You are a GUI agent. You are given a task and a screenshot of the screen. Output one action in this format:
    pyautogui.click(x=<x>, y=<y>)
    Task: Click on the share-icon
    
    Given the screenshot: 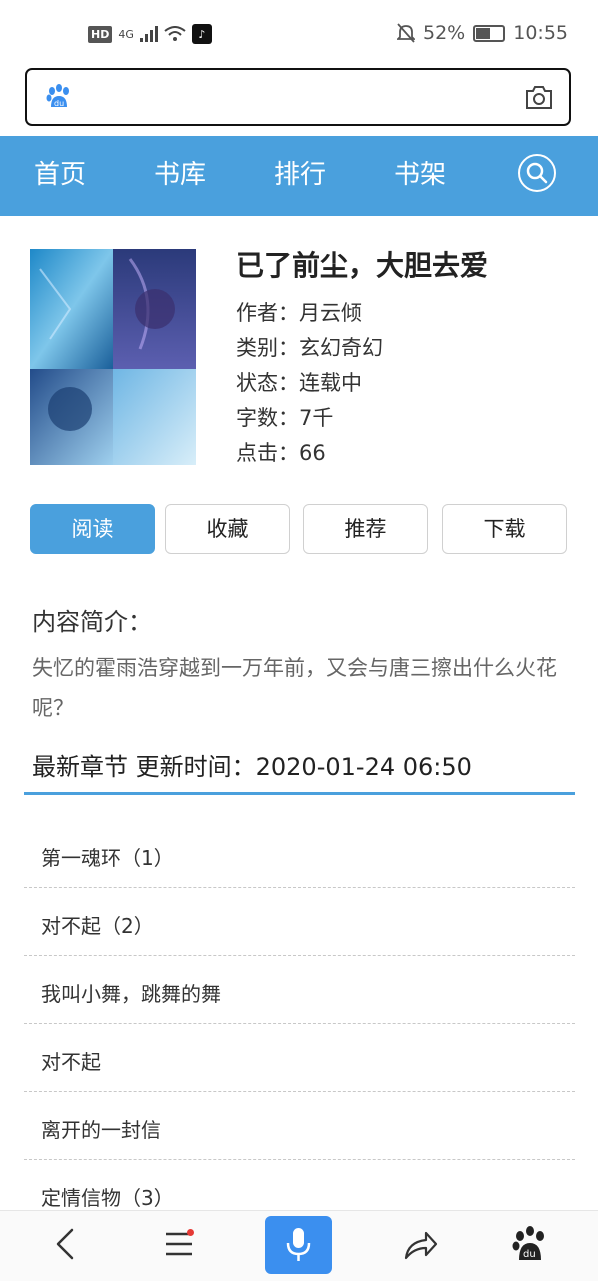 What is the action you would take?
    pyautogui.click(x=420, y=1244)
    